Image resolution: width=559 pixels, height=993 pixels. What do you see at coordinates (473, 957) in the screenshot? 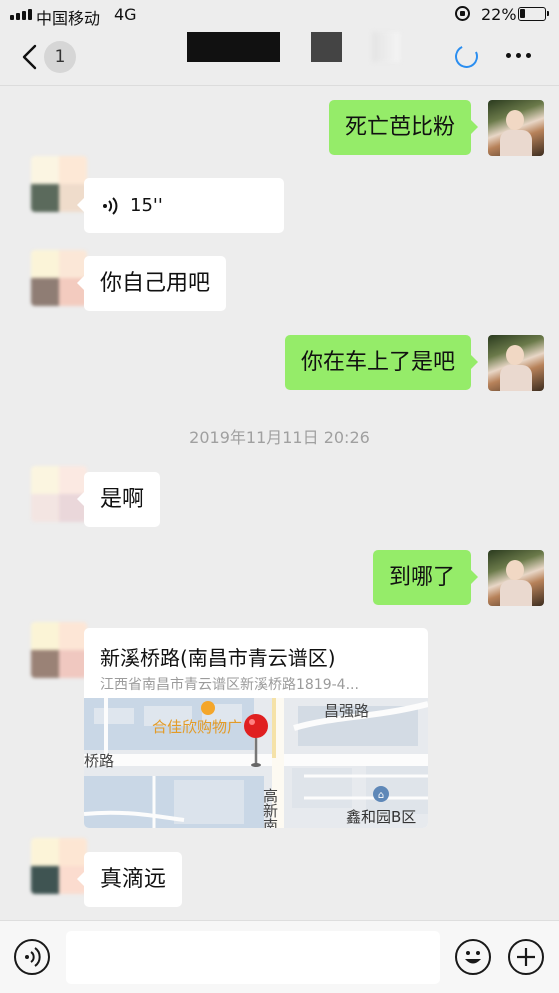
I see `emoji-icon` at bounding box center [473, 957].